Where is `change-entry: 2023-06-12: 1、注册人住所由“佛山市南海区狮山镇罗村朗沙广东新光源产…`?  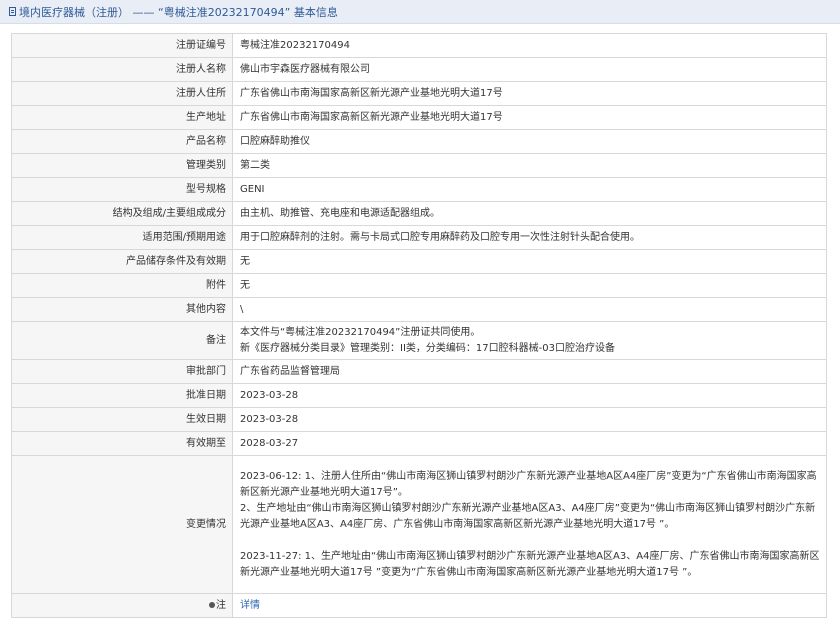 change-entry: 2023-06-12: 1、注册人住所由“佛山市南海区狮山镇罗村朗沙广东新光源产… is located at coordinates (528, 484).